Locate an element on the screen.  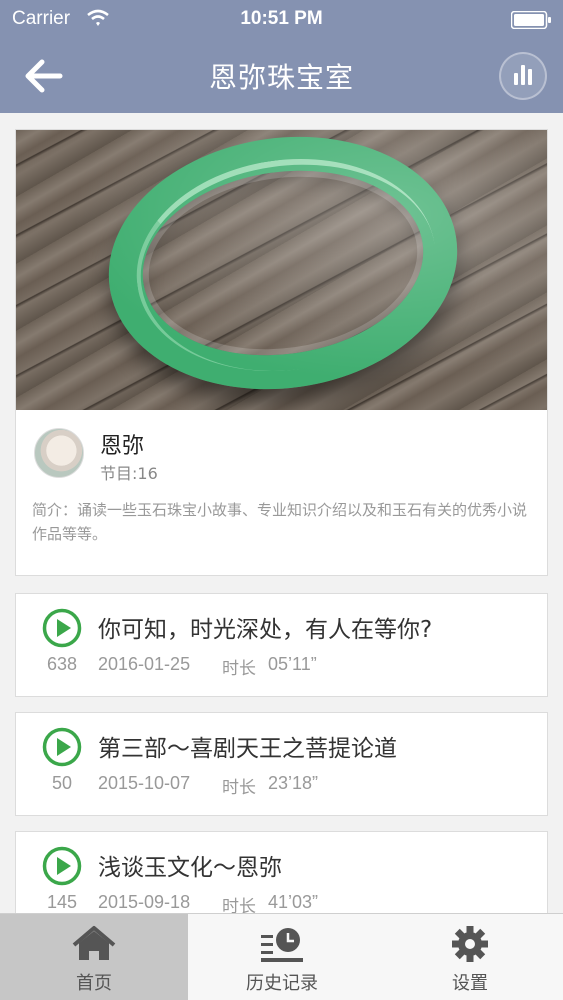
tab-settings: 设置 is located at coordinates (469, 957).